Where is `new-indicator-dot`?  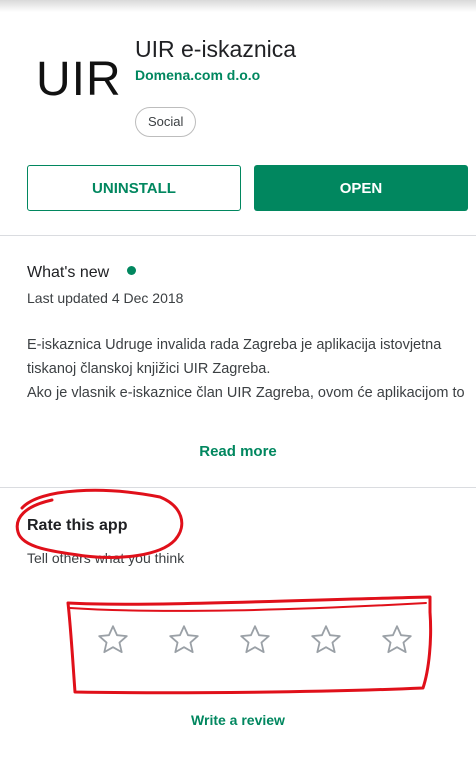
new-indicator-dot is located at coordinates (131, 270).